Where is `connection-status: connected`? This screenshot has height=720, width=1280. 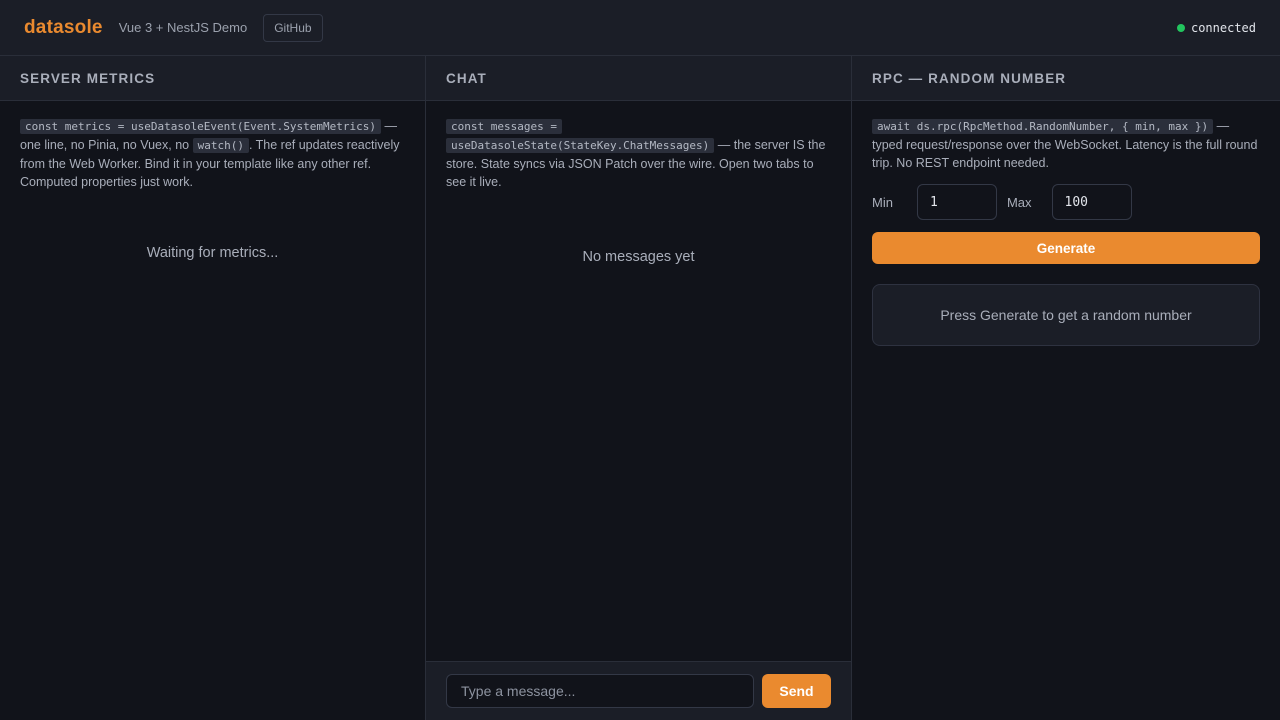
connection-status: connected is located at coordinates (1216, 27).